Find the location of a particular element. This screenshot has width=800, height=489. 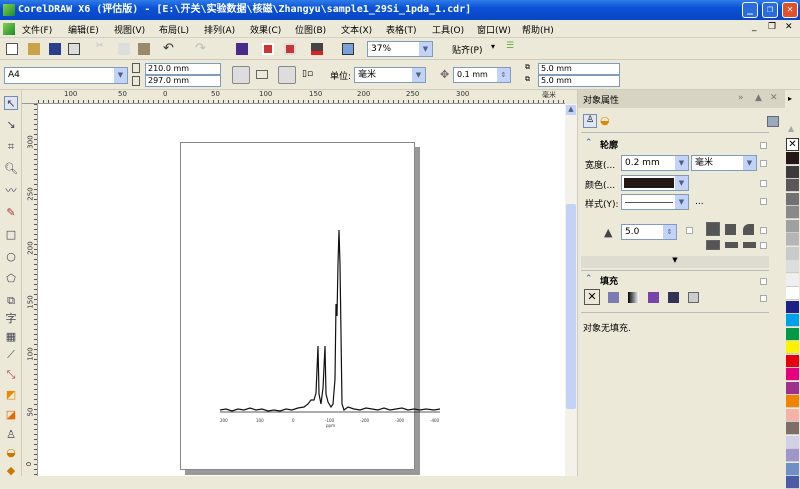

menu-edit: 编辑(E) is located at coordinates (83, 29).